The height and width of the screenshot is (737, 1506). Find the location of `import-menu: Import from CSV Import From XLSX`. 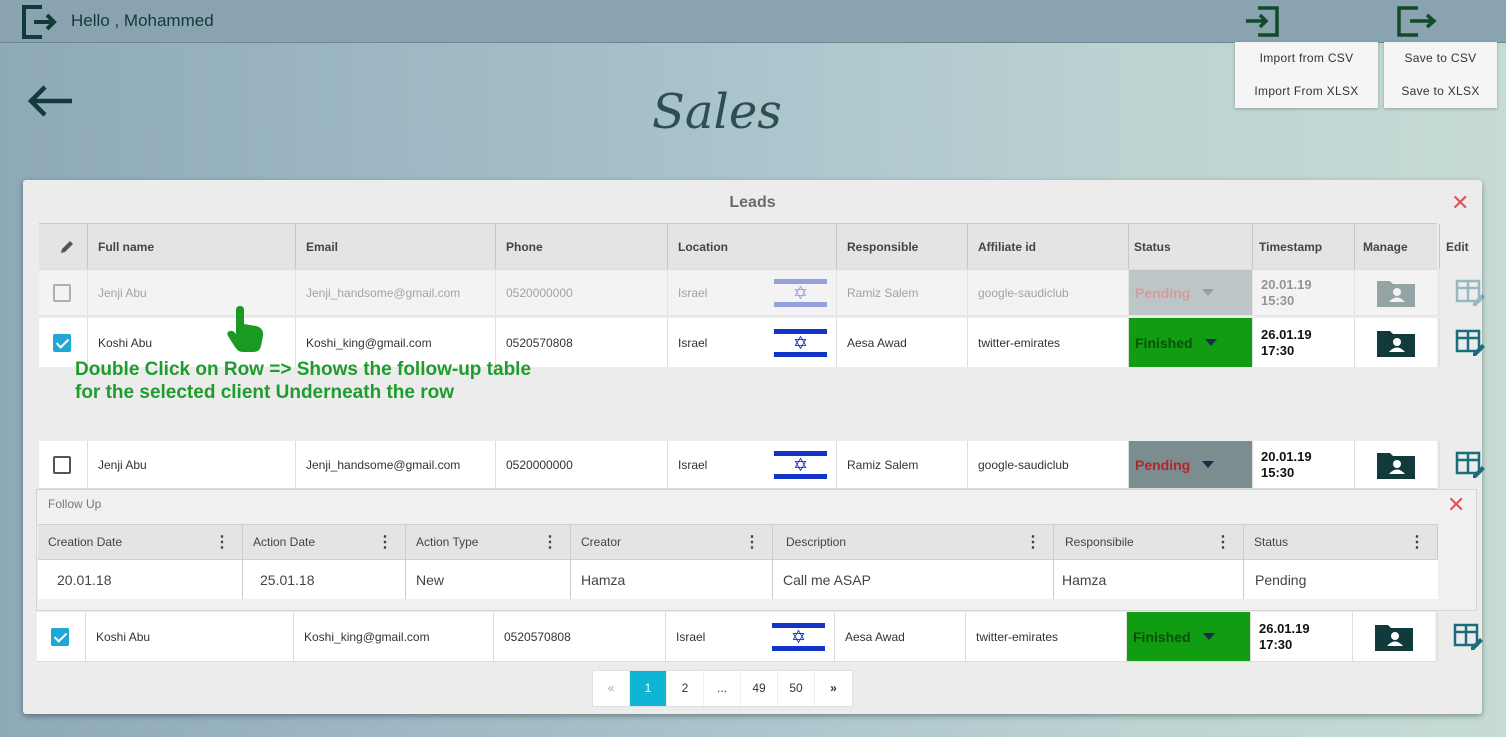

import-menu: Import from CSV Import From XLSX is located at coordinates (1306, 75).